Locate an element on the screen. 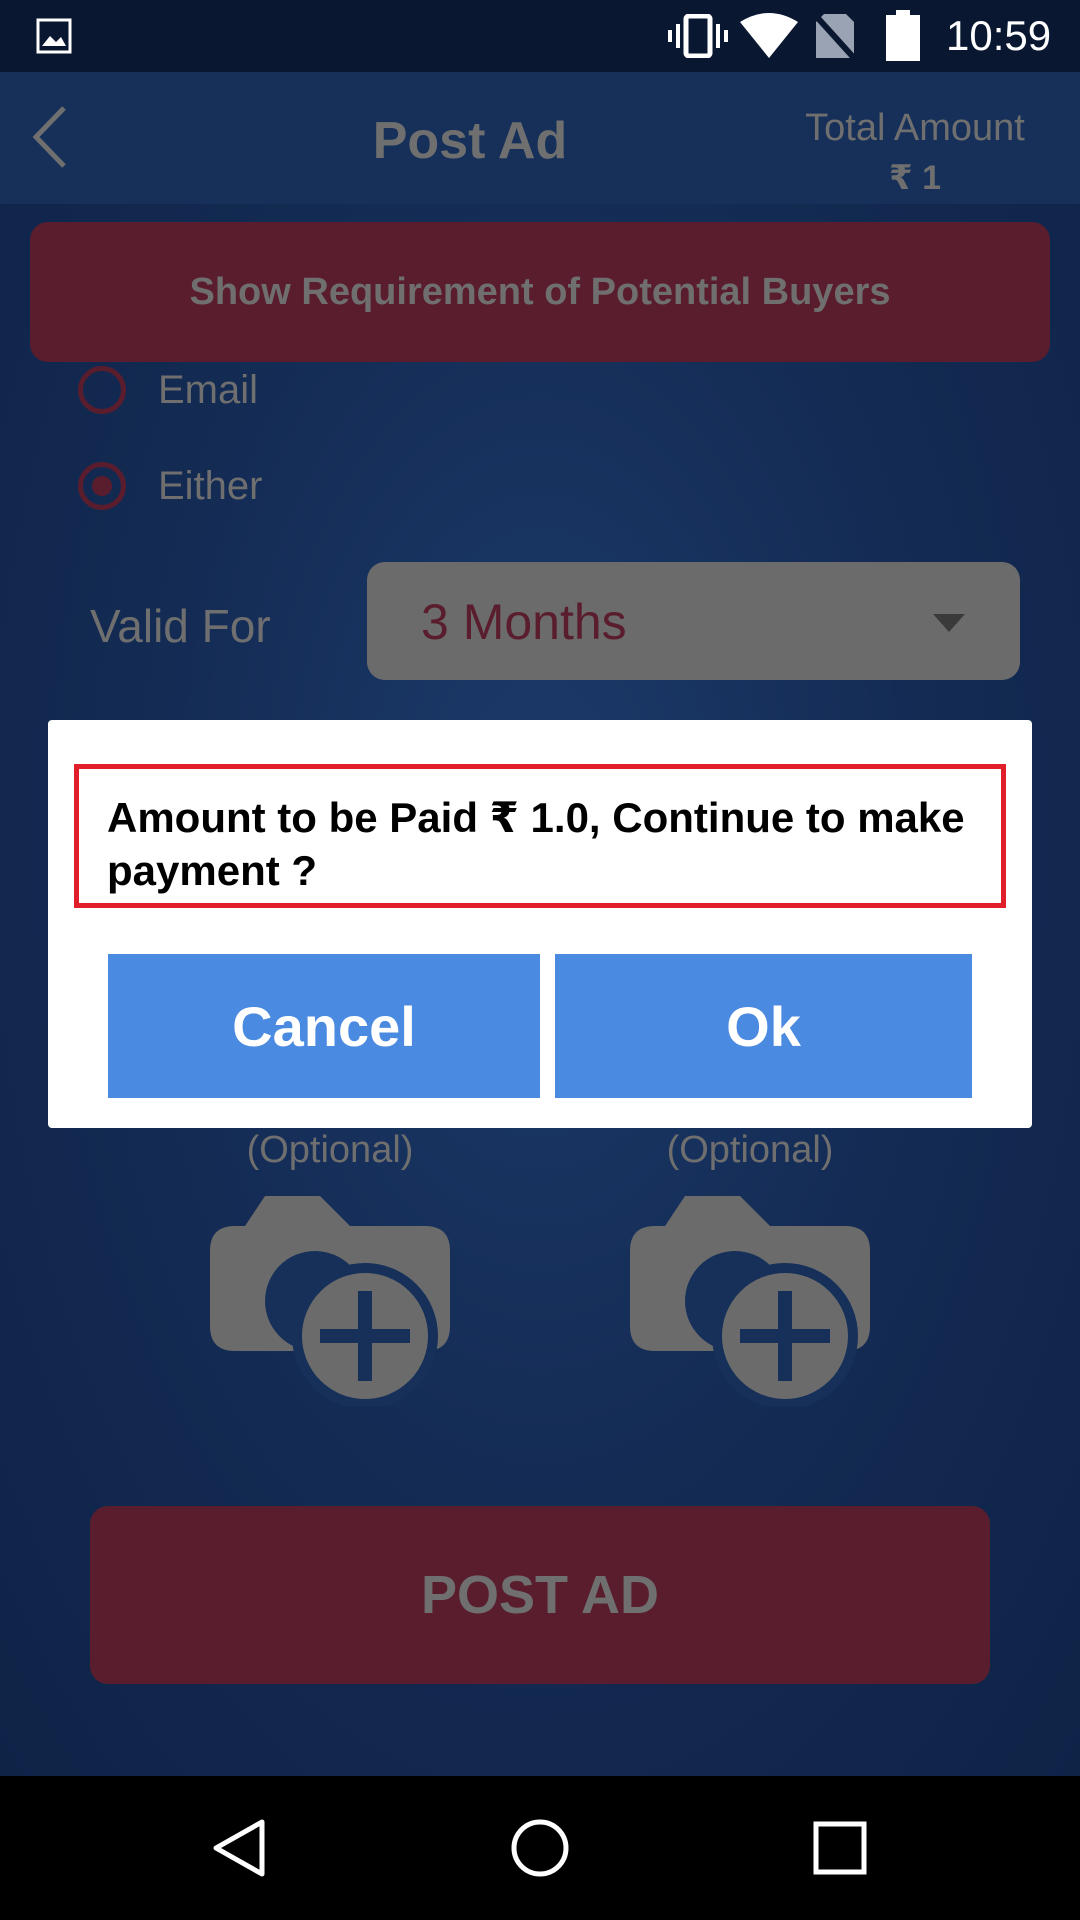 The image size is (1080, 1920). photo-1-optional-label: (Optional) is located at coordinates (330, 1150).